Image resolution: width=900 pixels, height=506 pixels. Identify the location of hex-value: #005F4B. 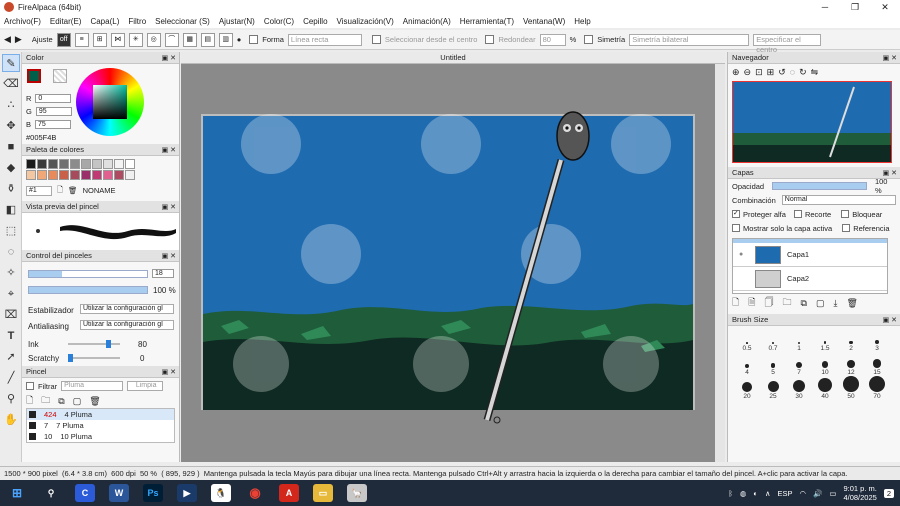
(41, 137).